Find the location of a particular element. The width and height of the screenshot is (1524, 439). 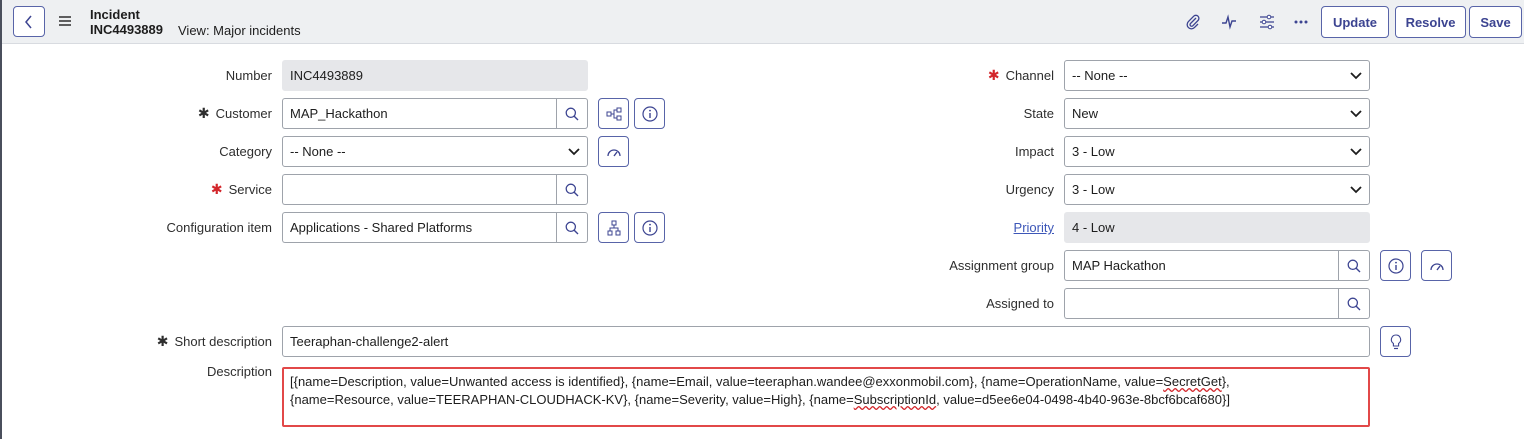

back-icon is located at coordinates (28, 21).